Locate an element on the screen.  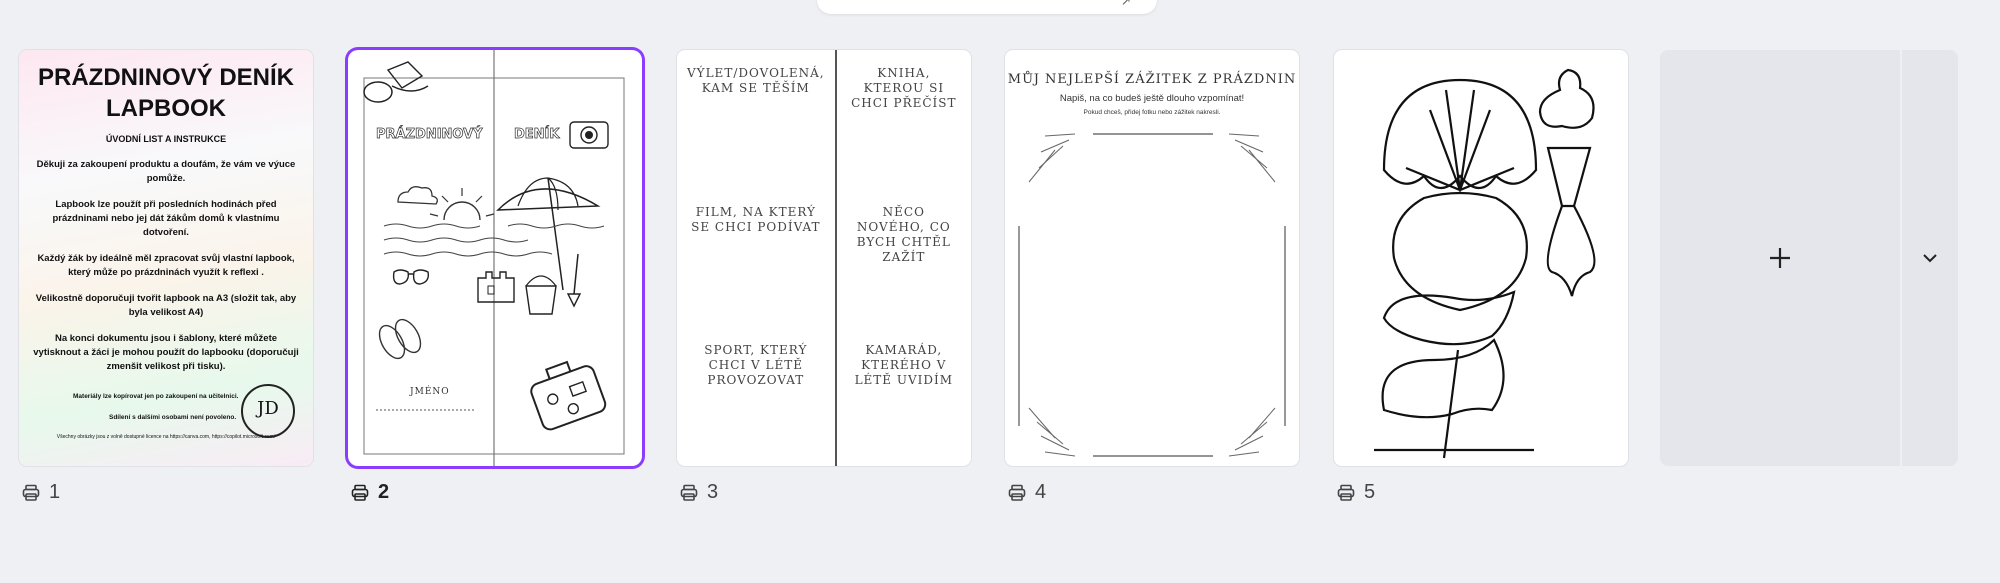
page-thumbnail-2: PRÁZDNINOVÝ DENÍK JMÉNO is located at coordinates (495, 258).